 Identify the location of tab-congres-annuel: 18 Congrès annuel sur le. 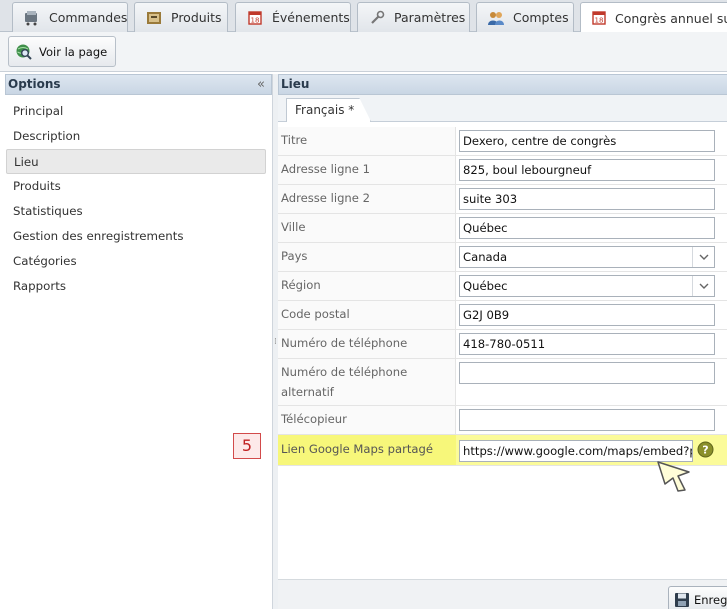
(653, 17).